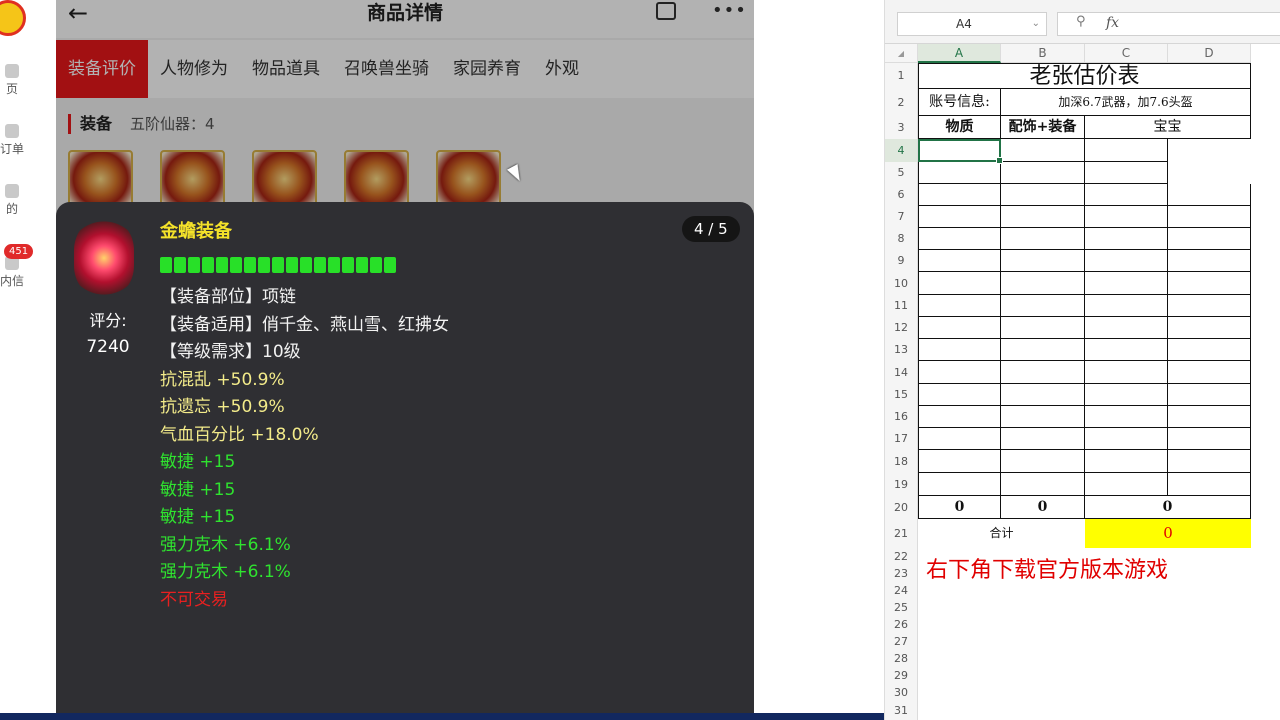 This screenshot has height=720, width=1280. Describe the element at coordinates (901, 76) in the screenshot. I see `row-header: 1` at that location.